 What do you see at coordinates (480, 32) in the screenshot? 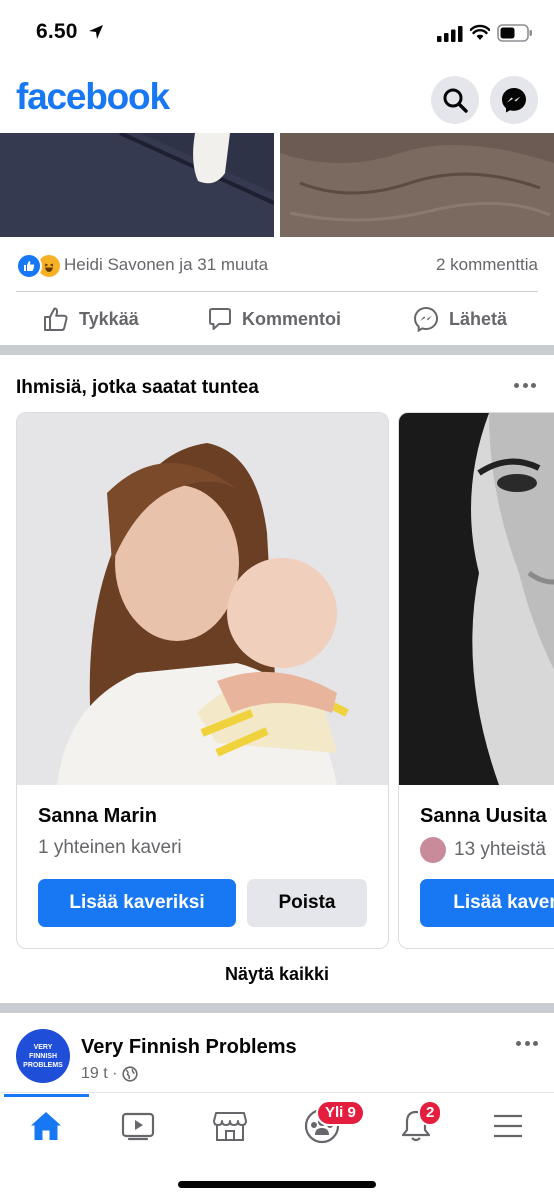
I see `wifi-icon` at bounding box center [480, 32].